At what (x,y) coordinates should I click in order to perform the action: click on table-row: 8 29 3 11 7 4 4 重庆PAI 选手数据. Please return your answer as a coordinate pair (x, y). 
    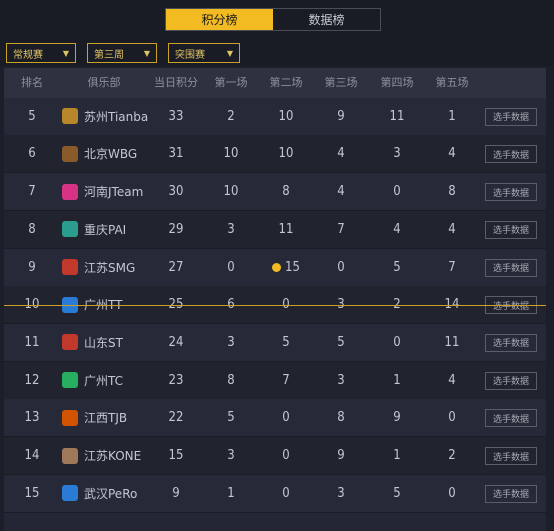
    Looking at the image, I should click on (275, 229).